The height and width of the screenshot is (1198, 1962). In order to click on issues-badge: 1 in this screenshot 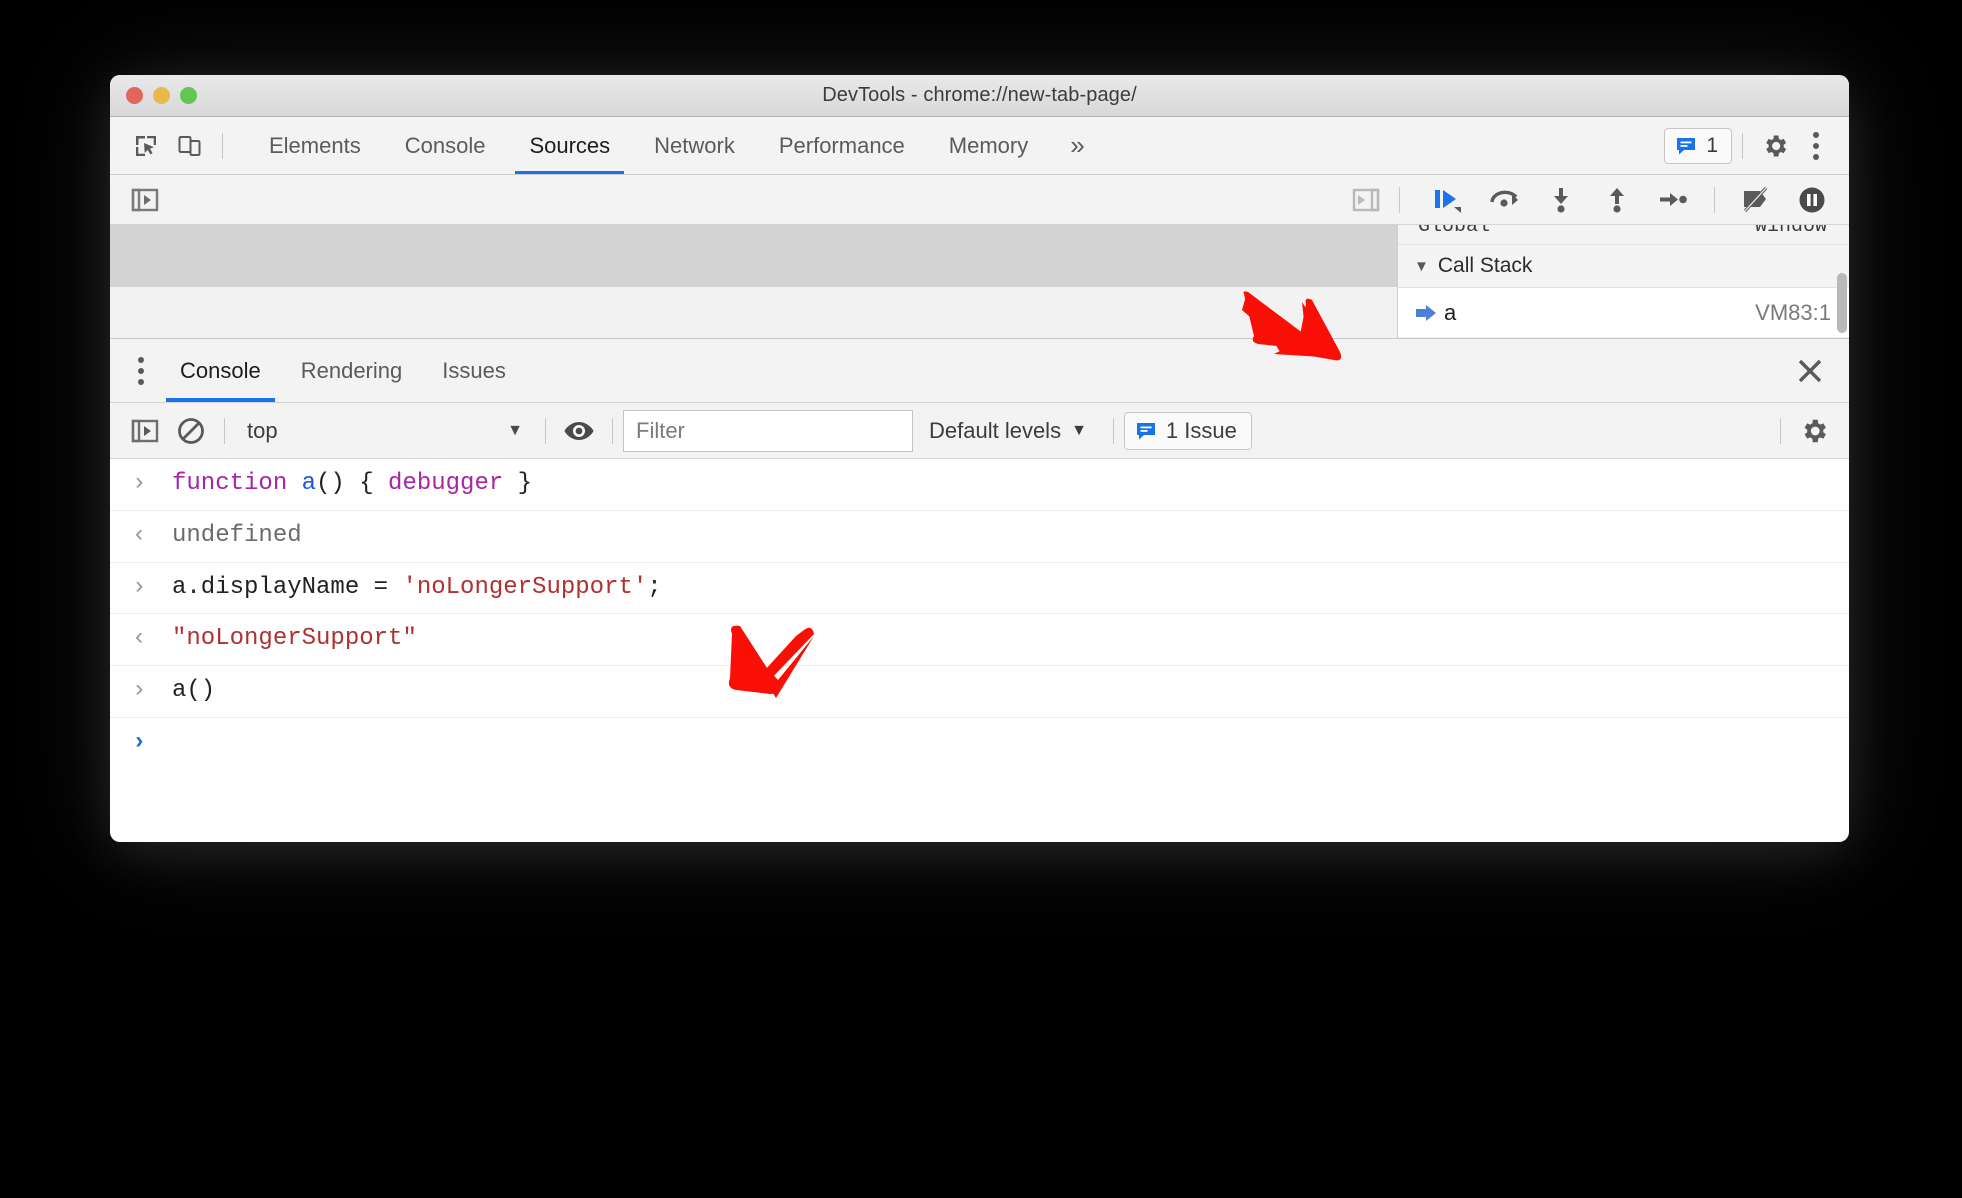, I will do `click(1698, 145)`.